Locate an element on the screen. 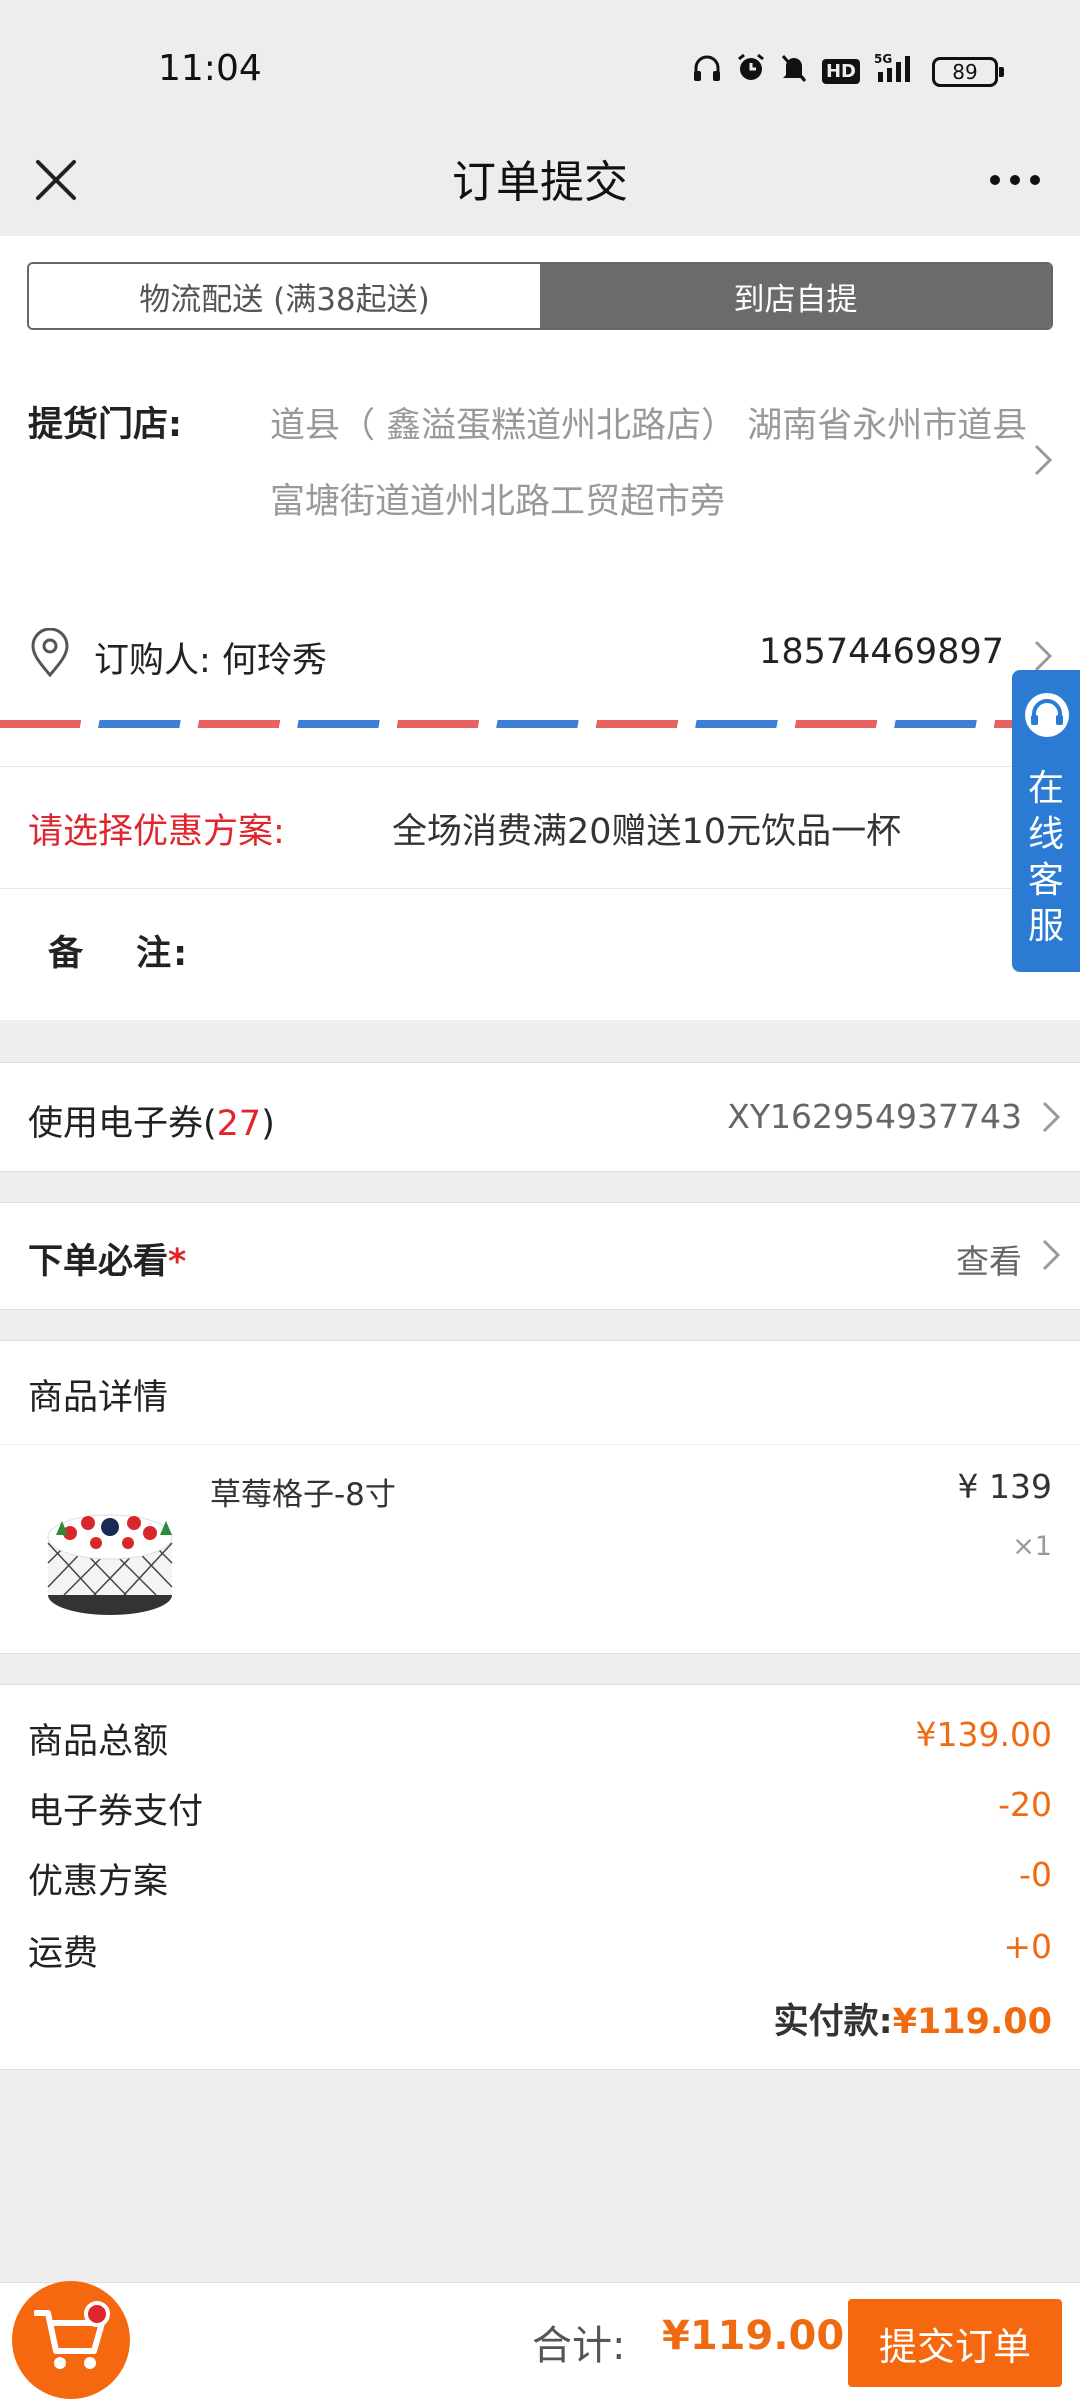  buyer-chevron is located at coordinates (1043, 656).